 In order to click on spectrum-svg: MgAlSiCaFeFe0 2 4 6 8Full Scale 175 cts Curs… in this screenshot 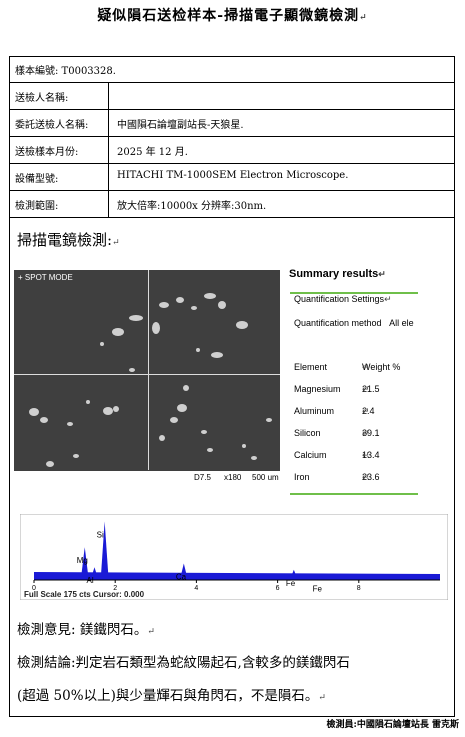, I will do `click(234, 557)`.